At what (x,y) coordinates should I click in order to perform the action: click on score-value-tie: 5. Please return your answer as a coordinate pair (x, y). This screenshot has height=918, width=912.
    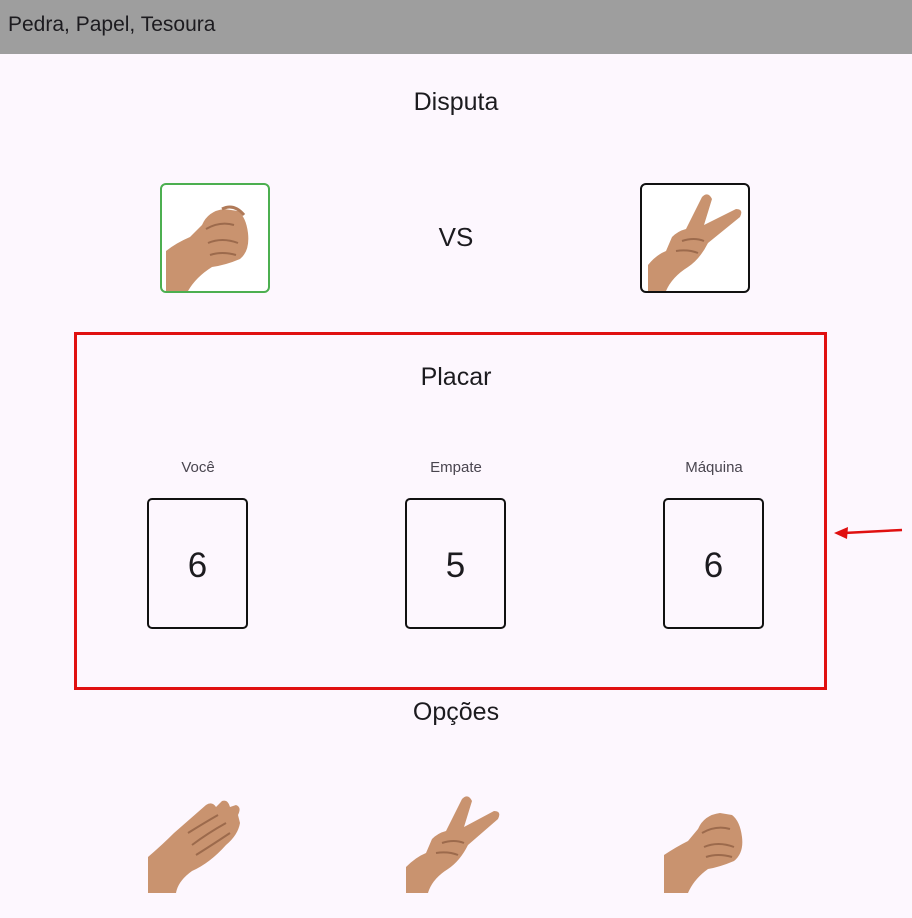
    Looking at the image, I should click on (455, 565).